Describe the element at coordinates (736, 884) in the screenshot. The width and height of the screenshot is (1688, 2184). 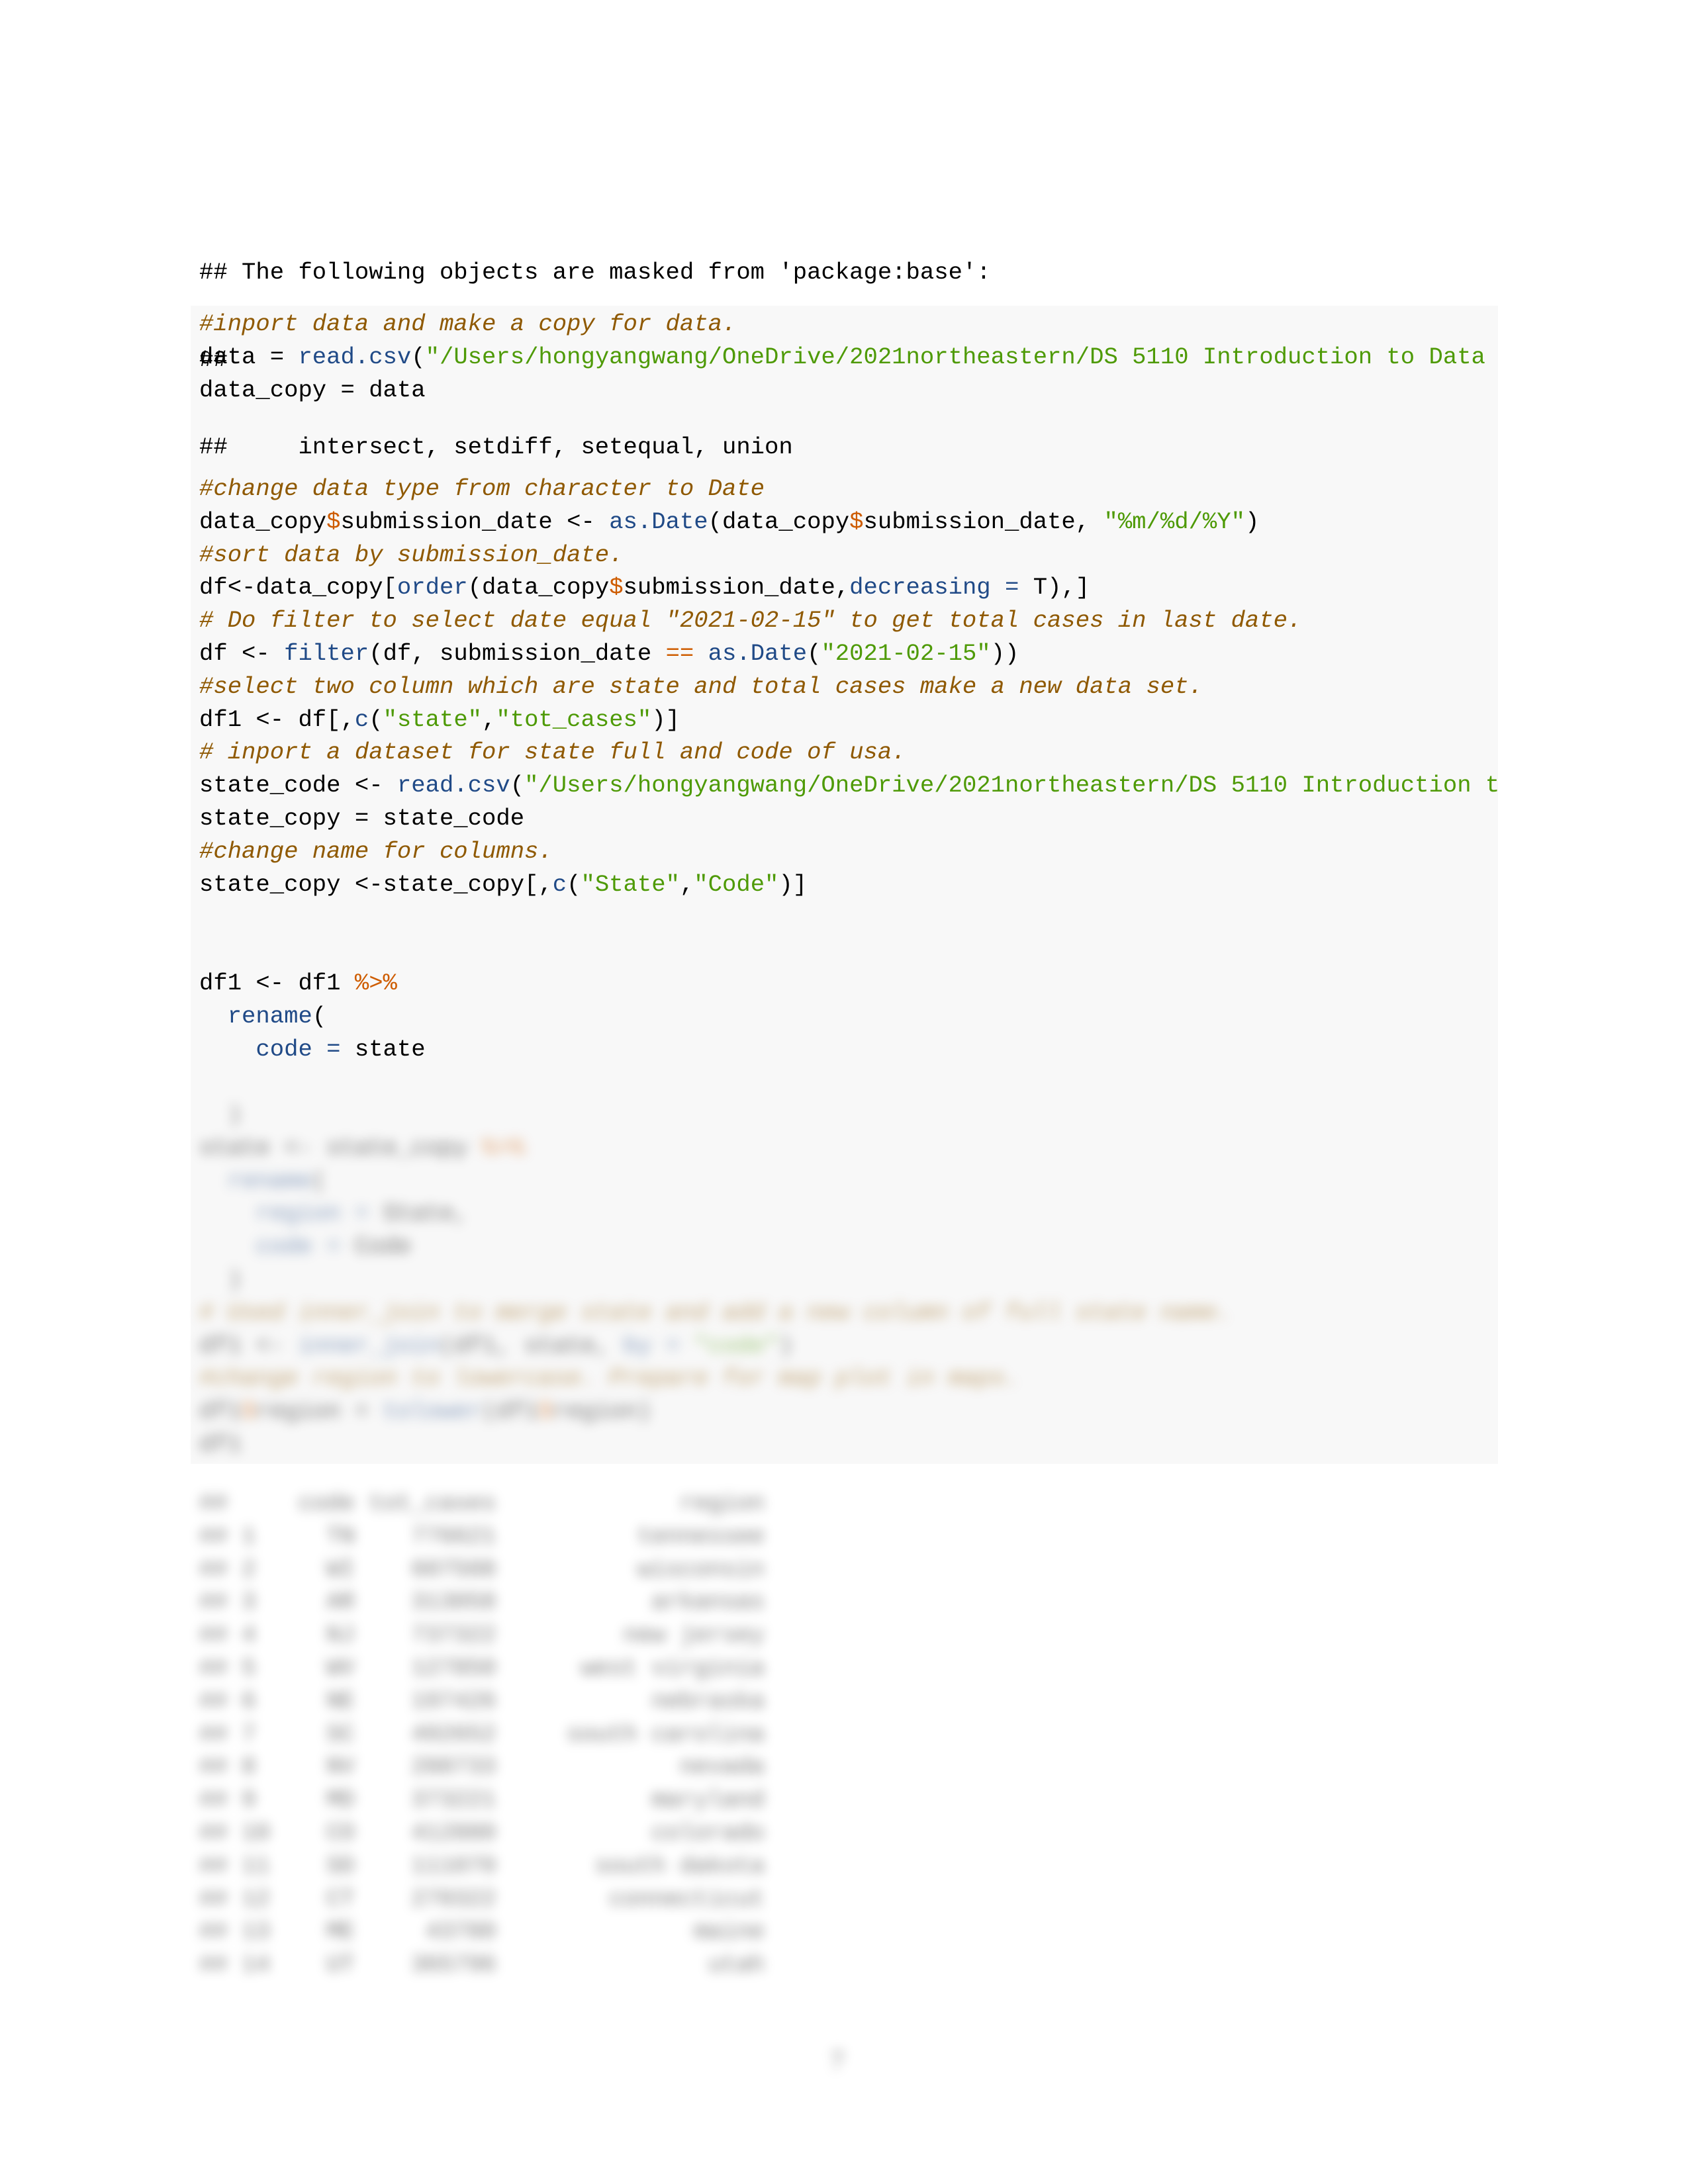
I see `code-string: "Code"` at that location.